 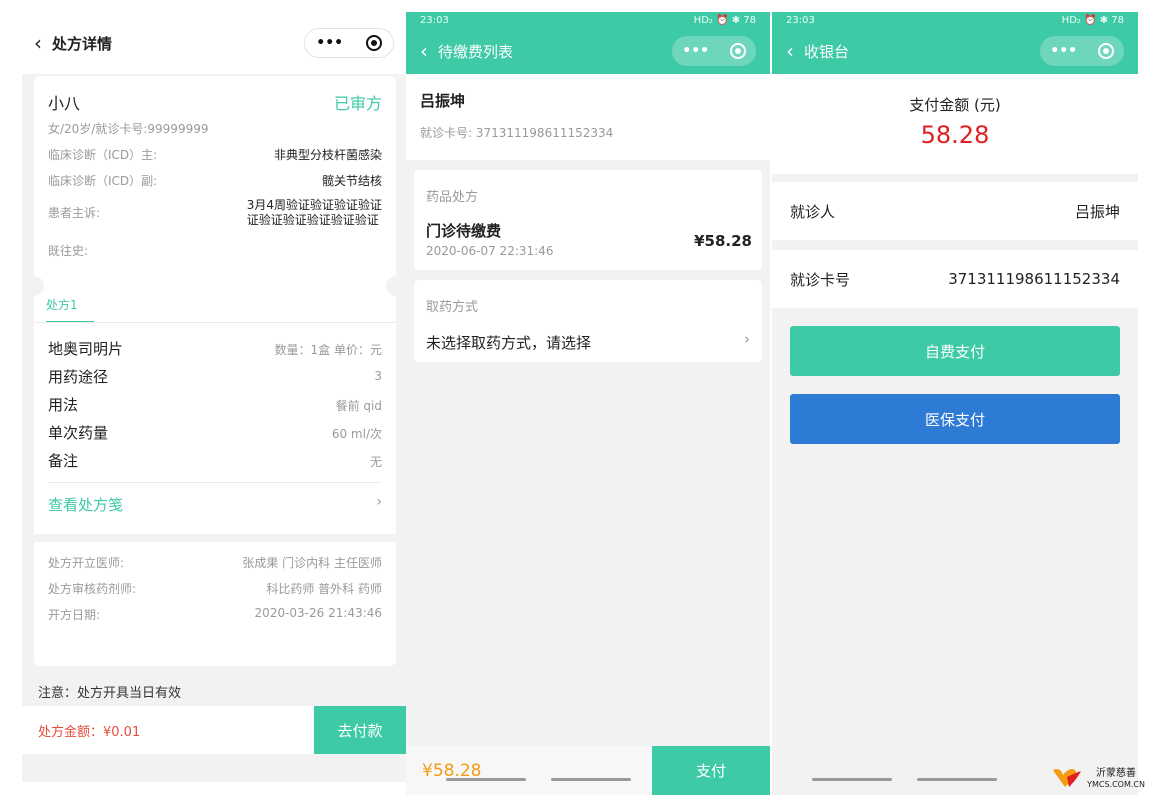 What do you see at coordinates (356, 434) in the screenshot?
I see `dose-value: 60 ml/次` at bounding box center [356, 434].